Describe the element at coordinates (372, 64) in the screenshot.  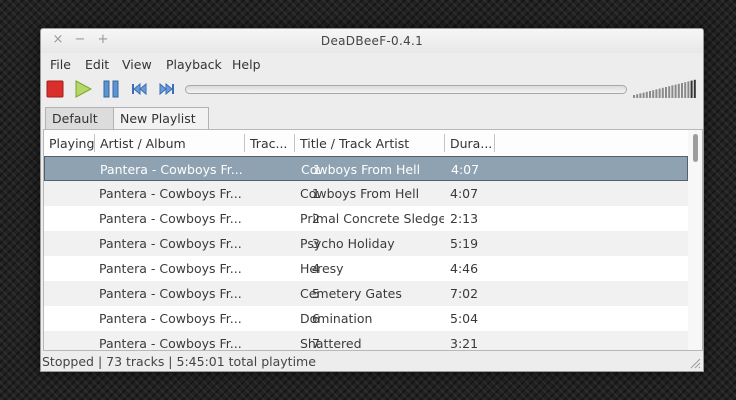
I see `menubar: File Edit View Playback Help` at that location.